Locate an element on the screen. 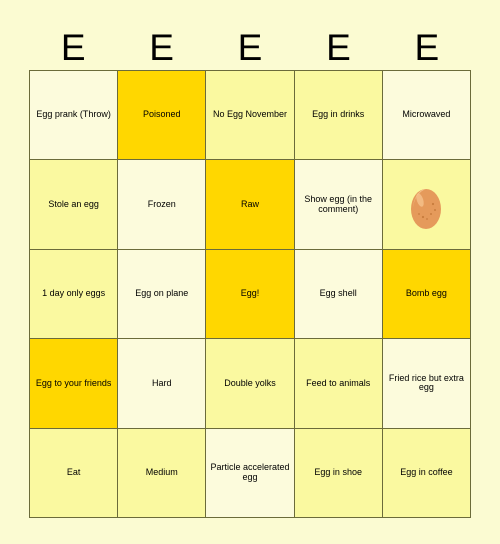 Image resolution: width=500 pixels, height=544 pixels. bingo-cell-label: Medium is located at coordinates (161, 472).